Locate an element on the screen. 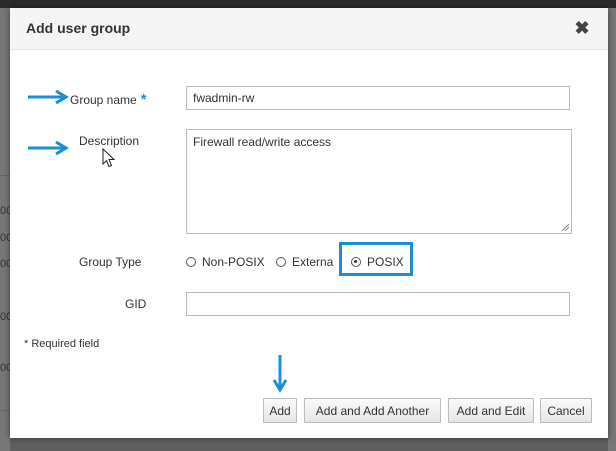  add-and-add-another-button: Add and Add Another is located at coordinates (372, 410).